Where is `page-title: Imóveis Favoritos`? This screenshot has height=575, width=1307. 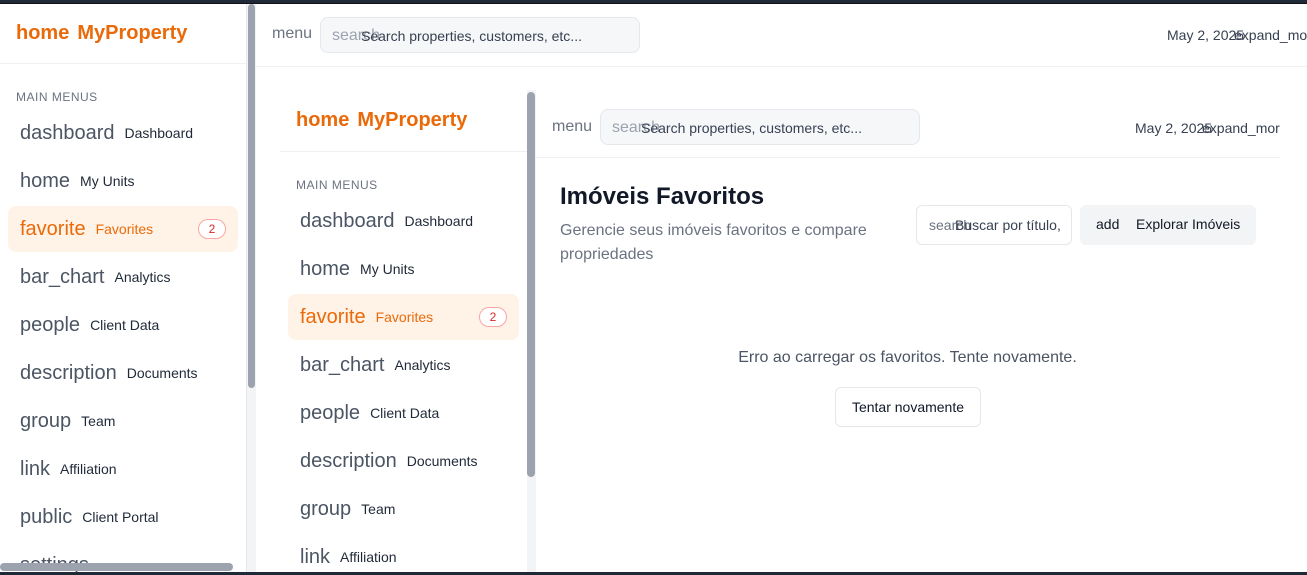
page-title: Imóveis Favoritos is located at coordinates (662, 196).